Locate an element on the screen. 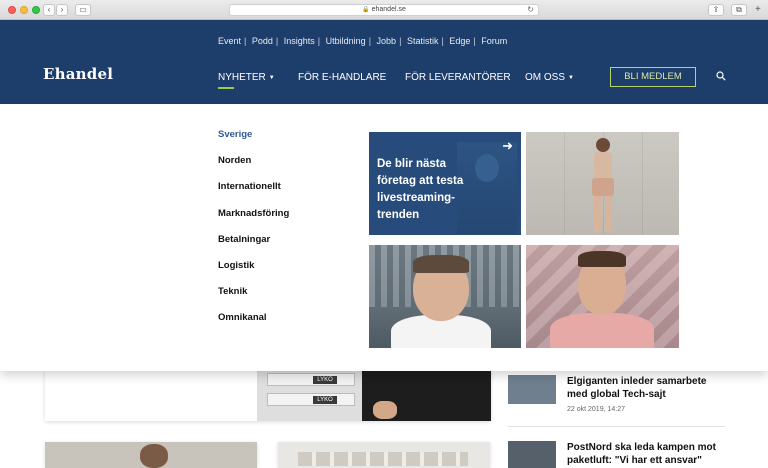 The image size is (768, 468). divider is located at coordinates (616, 426).